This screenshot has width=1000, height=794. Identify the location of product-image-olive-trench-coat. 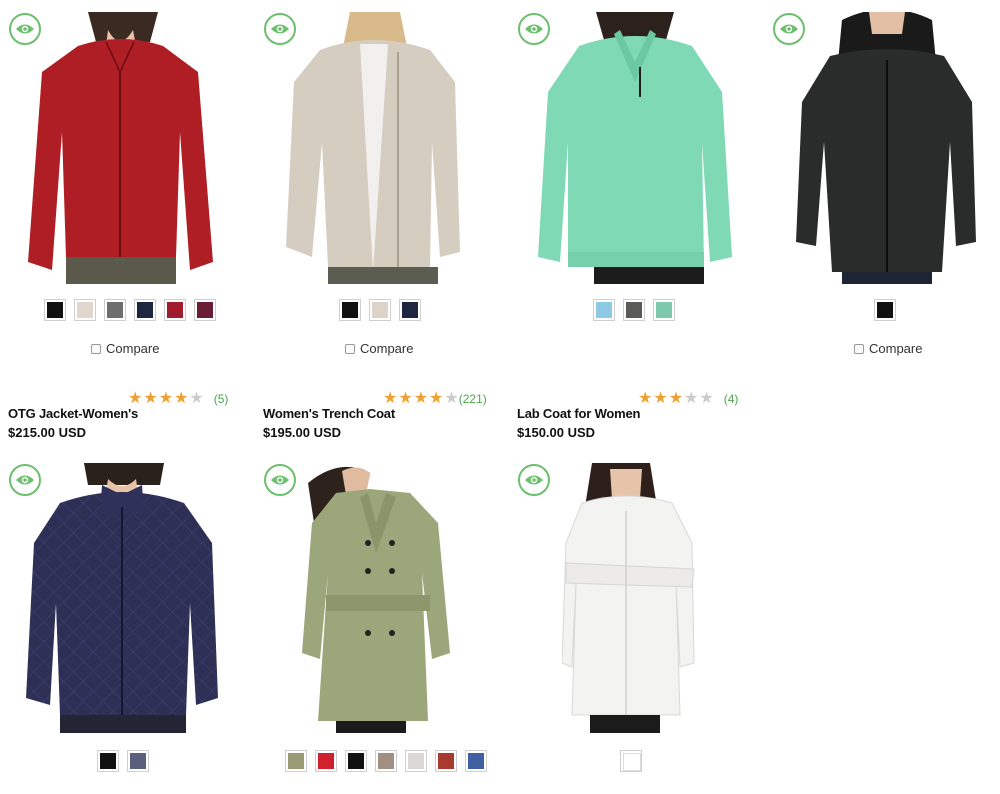
(378, 598).